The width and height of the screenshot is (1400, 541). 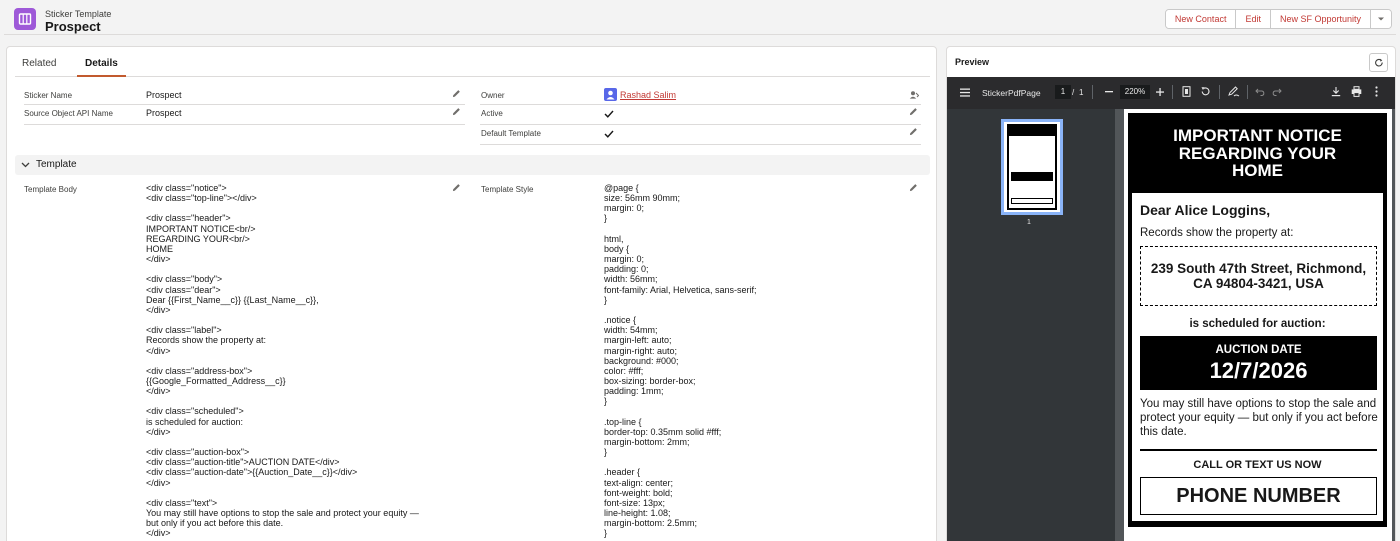 What do you see at coordinates (456, 111) in the screenshot?
I see `edit-source-api-pencil-icon` at bounding box center [456, 111].